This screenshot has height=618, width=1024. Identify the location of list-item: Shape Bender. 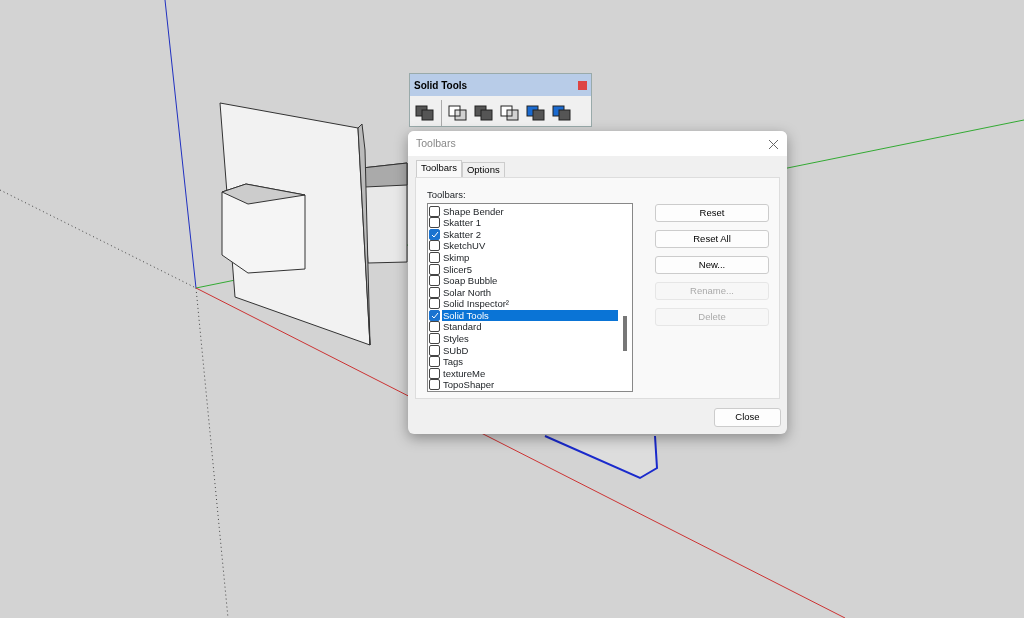
(473, 211).